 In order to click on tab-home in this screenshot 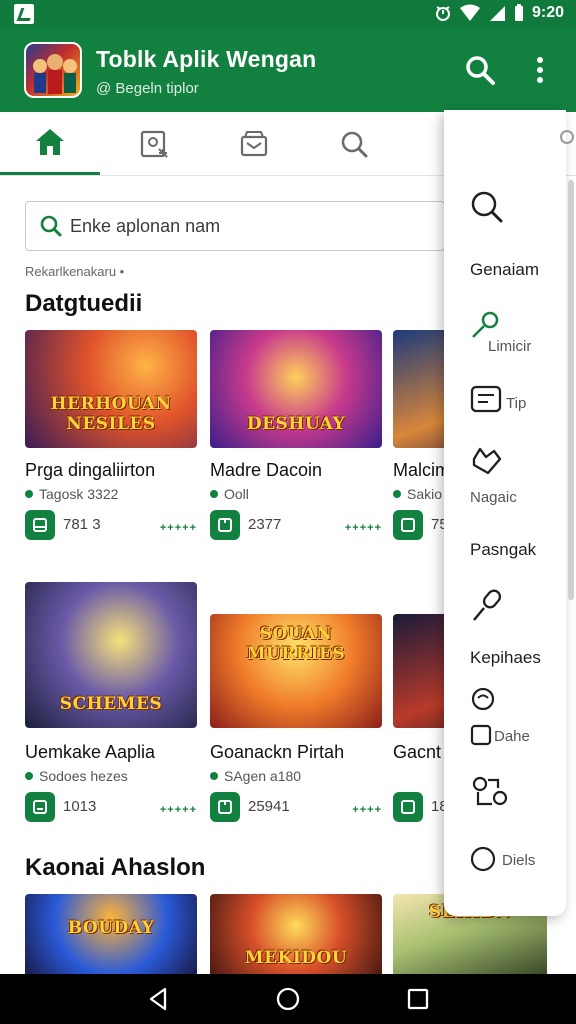, I will do `click(50, 143)`.